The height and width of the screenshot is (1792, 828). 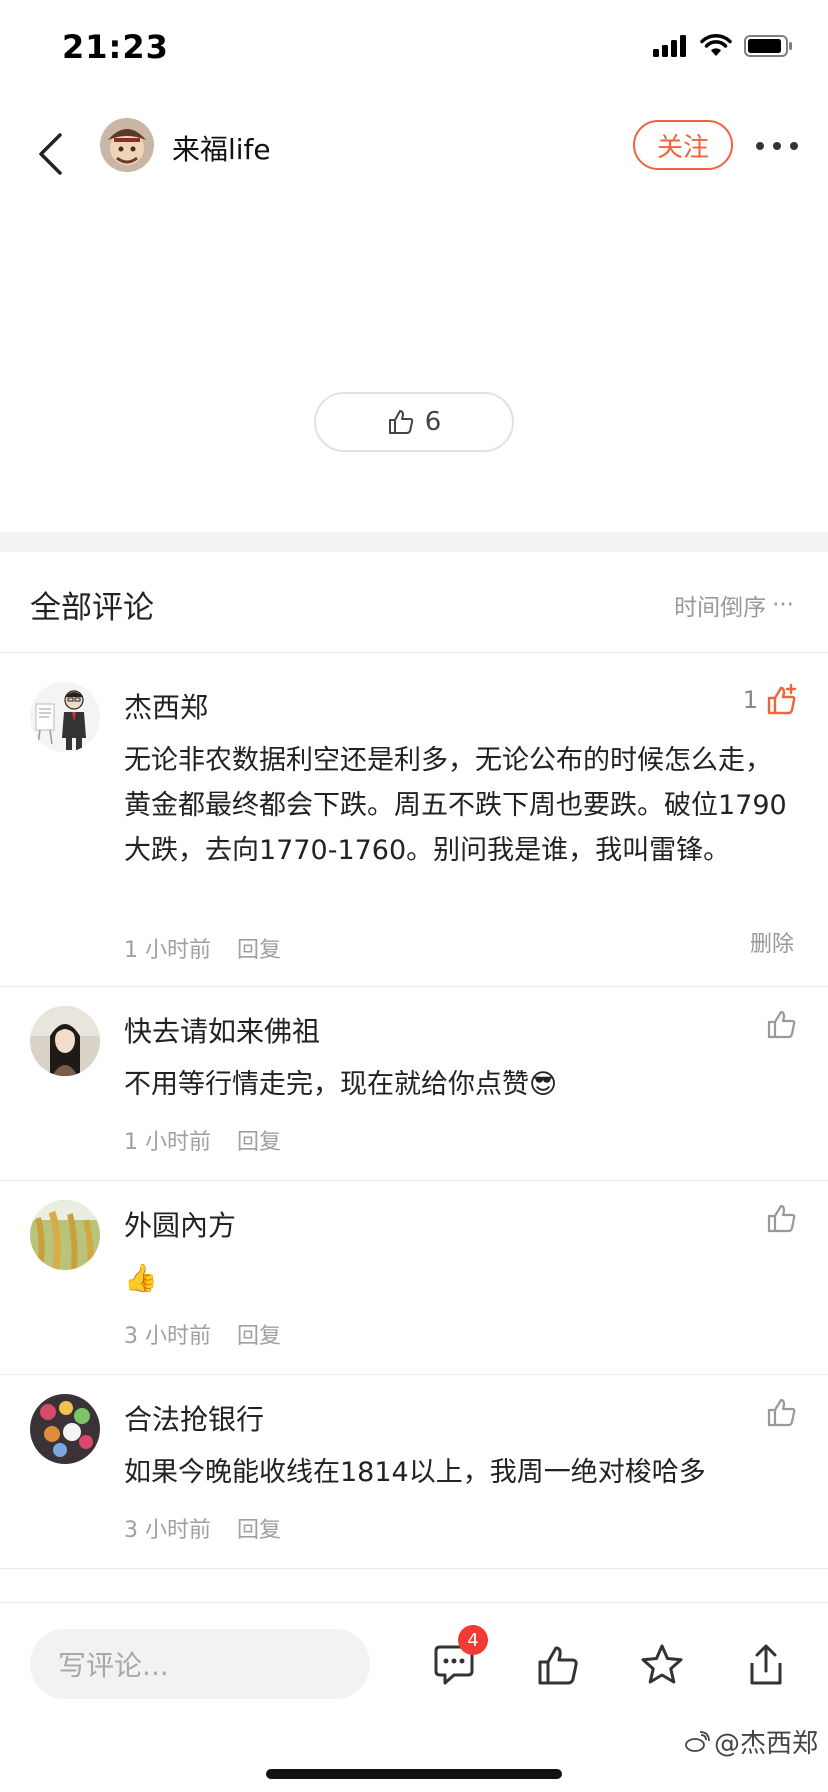 I want to click on comment-text: 如果今晚能收线在1814以上，我周一绝对梭哈多, so click(x=415, y=1472).